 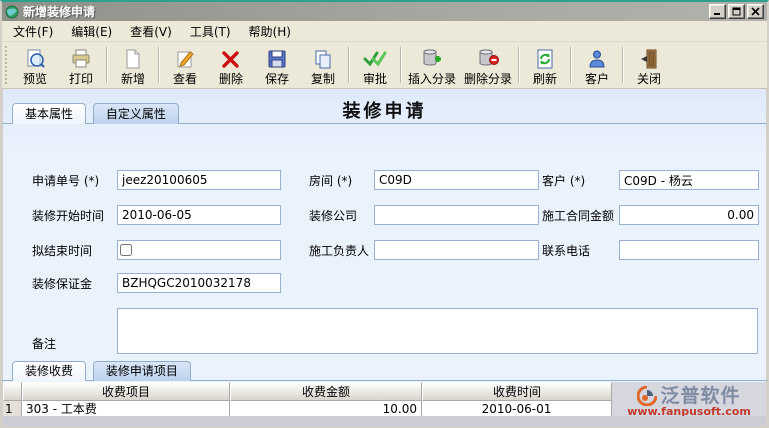 What do you see at coordinates (133, 59) in the screenshot?
I see `new-document-icon` at bounding box center [133, 59].